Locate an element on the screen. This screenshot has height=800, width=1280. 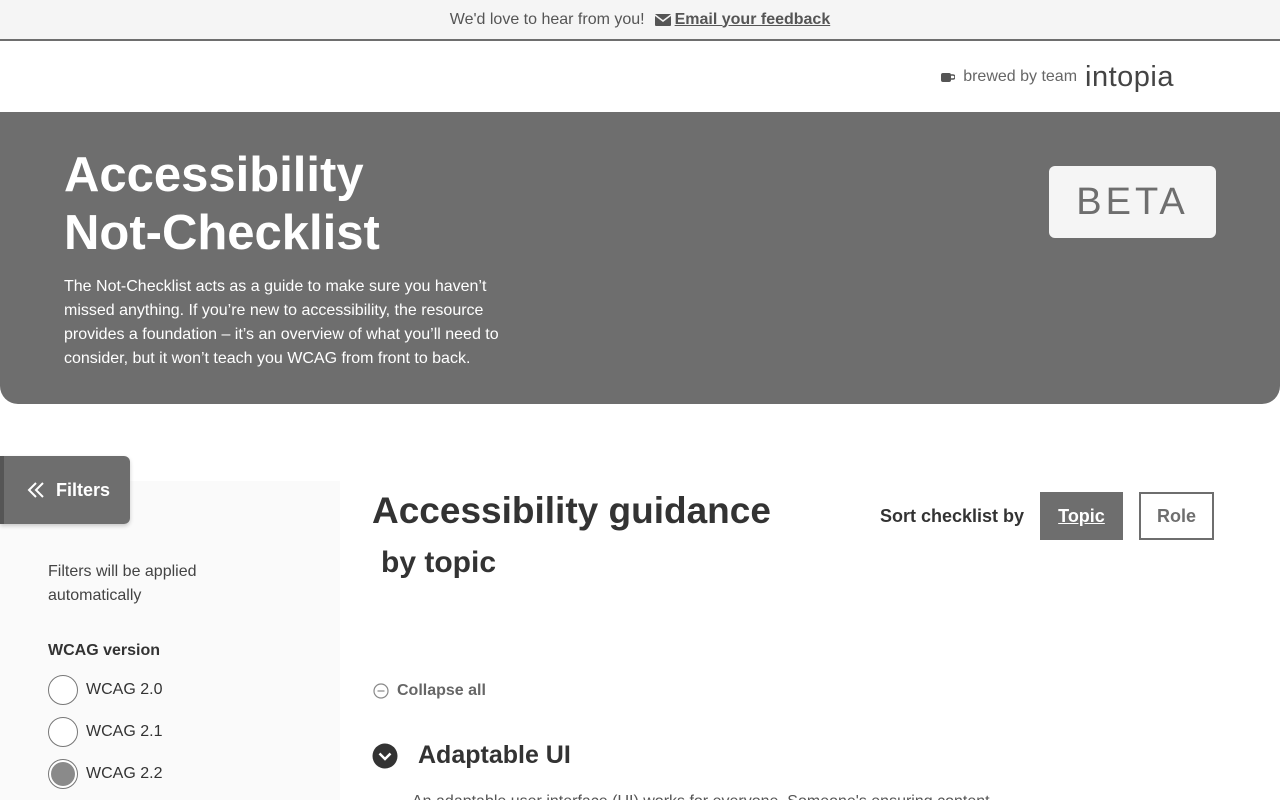
feedback-message: We'd love to hear from you! is located at coordinates (547, 19).